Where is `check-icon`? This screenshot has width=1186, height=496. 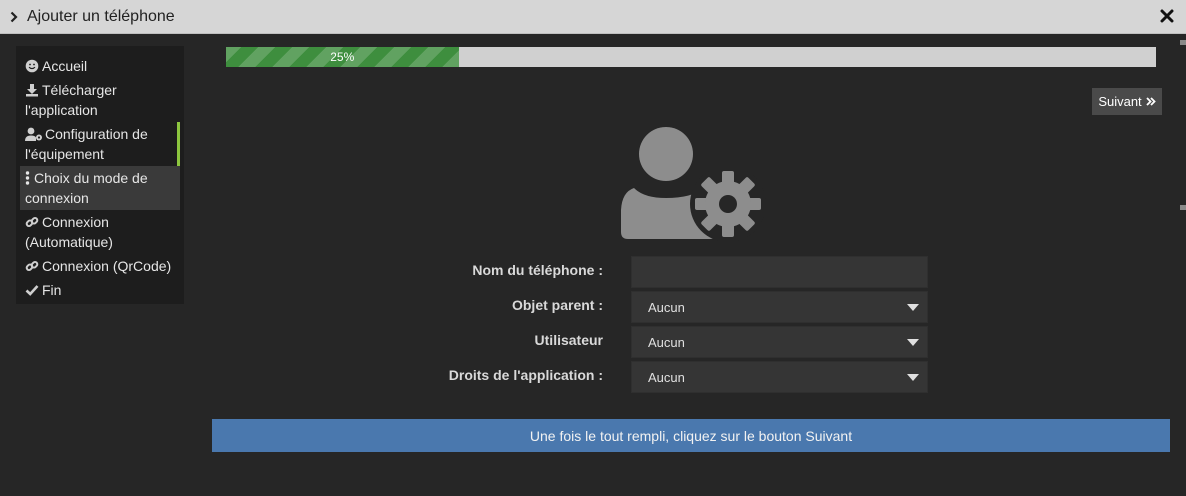 check-icon is located at coordinates (32, 289).